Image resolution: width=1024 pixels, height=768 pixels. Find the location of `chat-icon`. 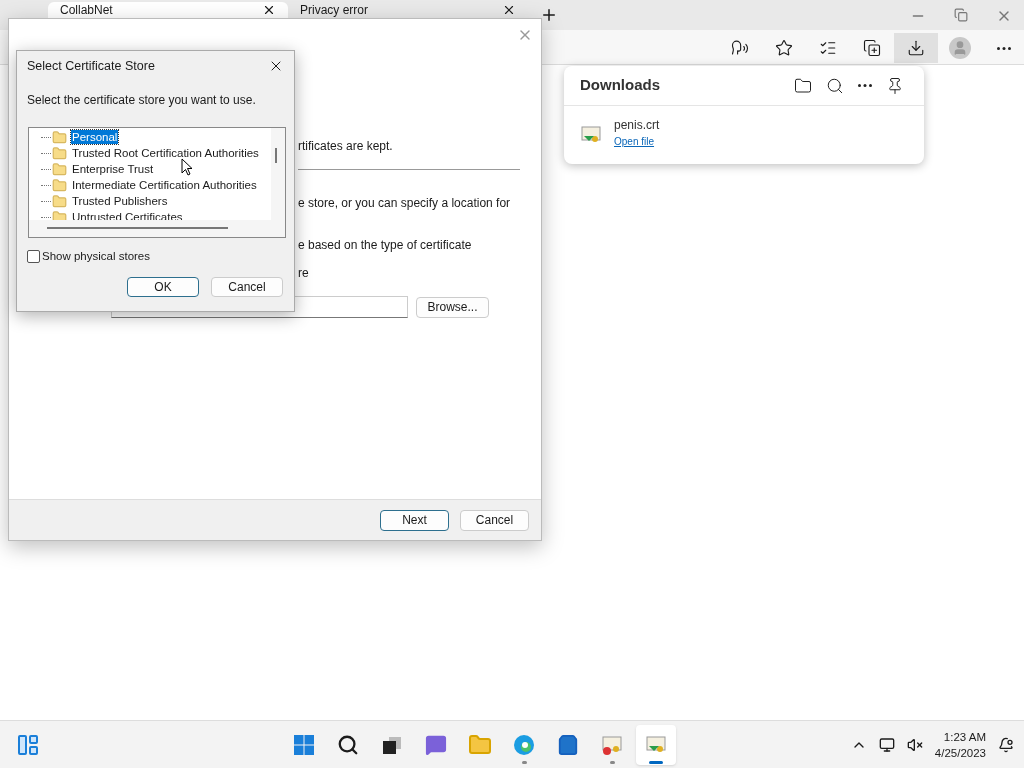

chat-icon is located at coordinates (436, 744).